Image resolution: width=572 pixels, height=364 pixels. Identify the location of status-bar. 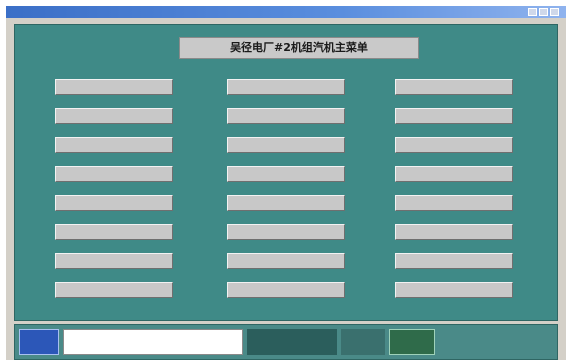
(286, 342).